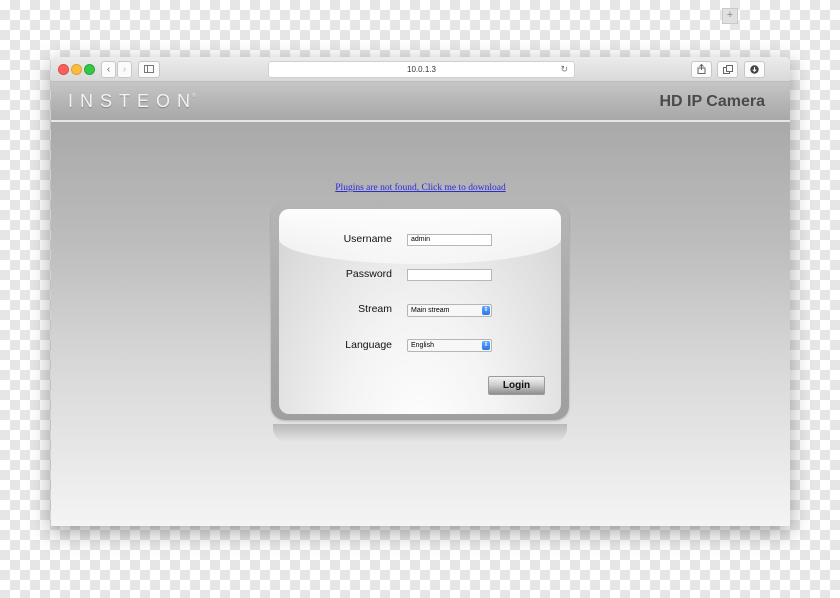  I want to click on share-button, so click(701, 69).